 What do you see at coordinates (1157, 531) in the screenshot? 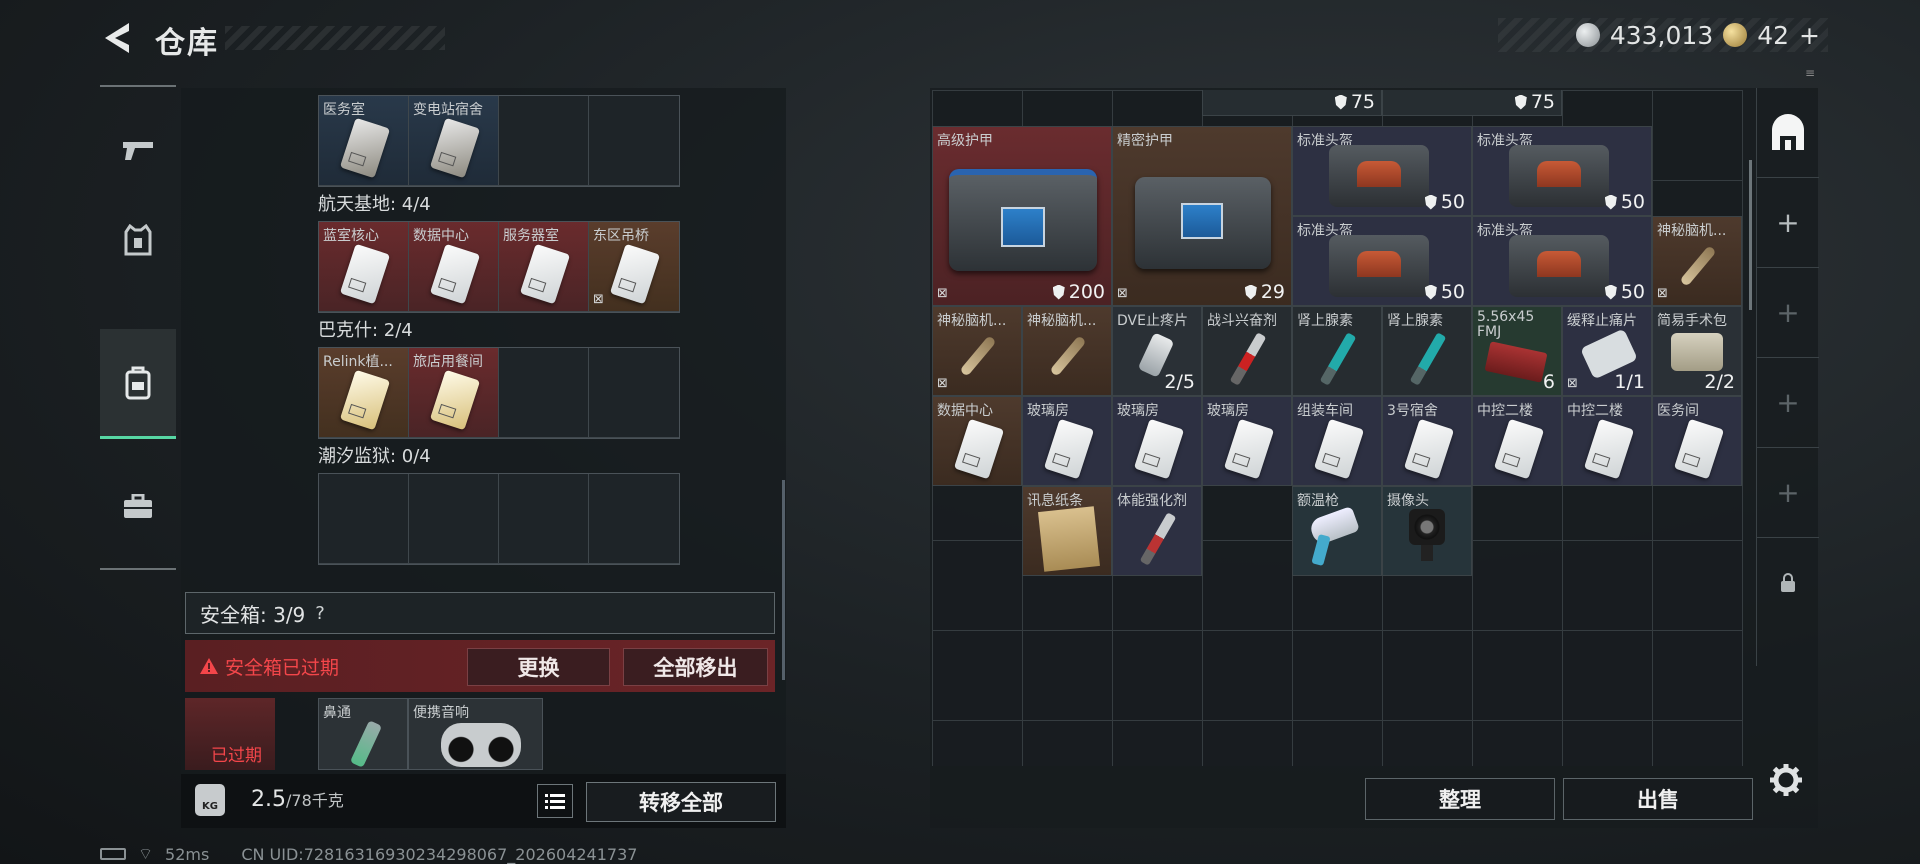
I see `enhancer-item: 体能强化剂` at bounding box center [1157, 531].